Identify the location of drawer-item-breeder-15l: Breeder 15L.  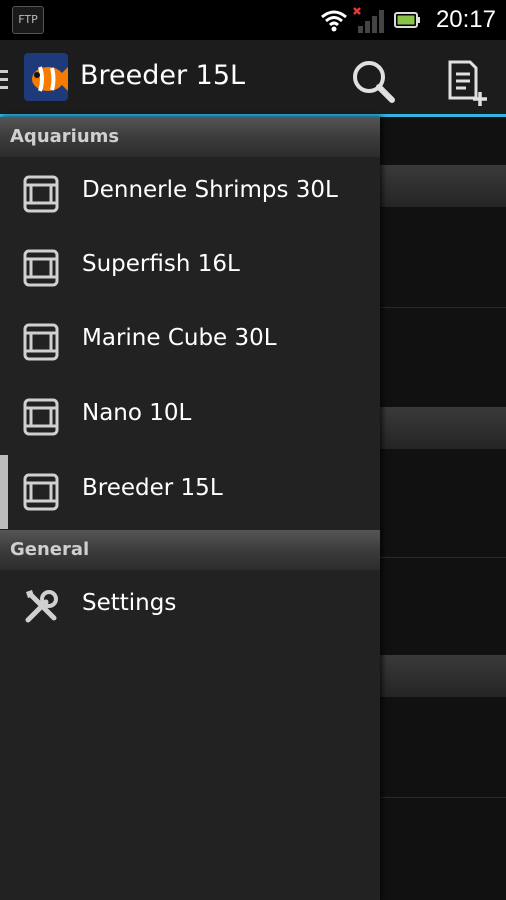
(190, 492).